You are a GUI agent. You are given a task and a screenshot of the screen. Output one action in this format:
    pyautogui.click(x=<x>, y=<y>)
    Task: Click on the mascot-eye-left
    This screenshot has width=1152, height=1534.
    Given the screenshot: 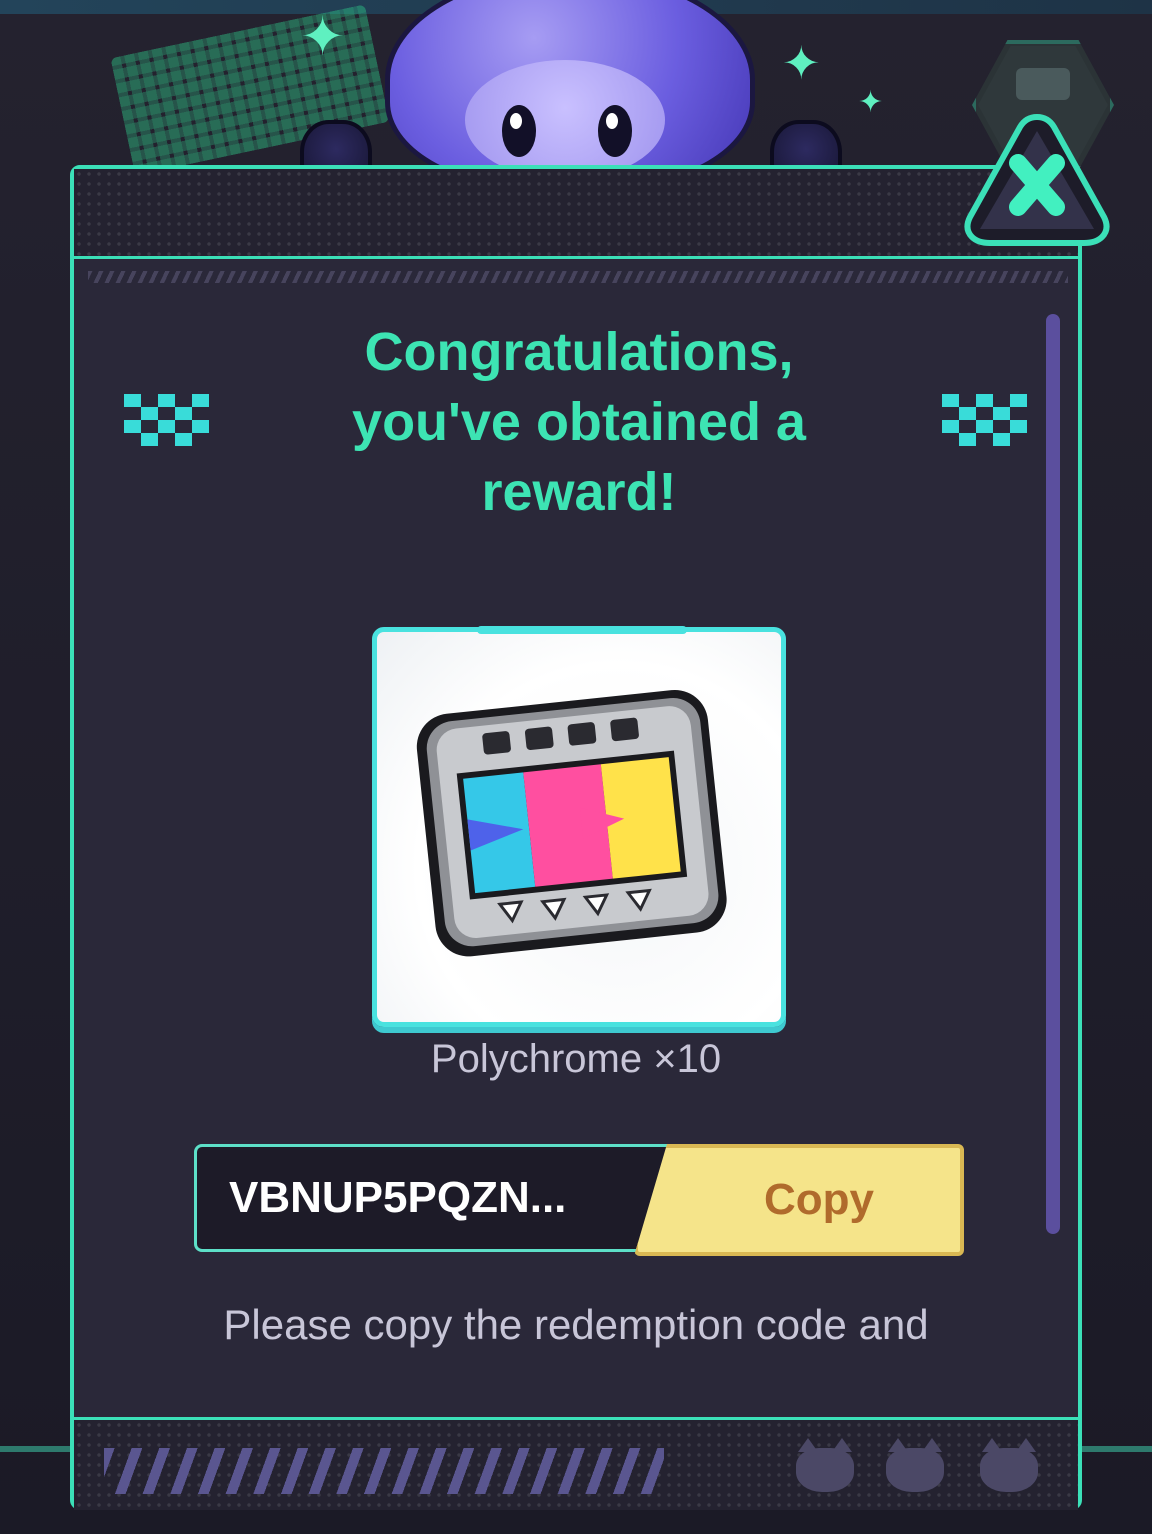 What is the action you would take?
    pyautogui.click(x=519, y=131)
    